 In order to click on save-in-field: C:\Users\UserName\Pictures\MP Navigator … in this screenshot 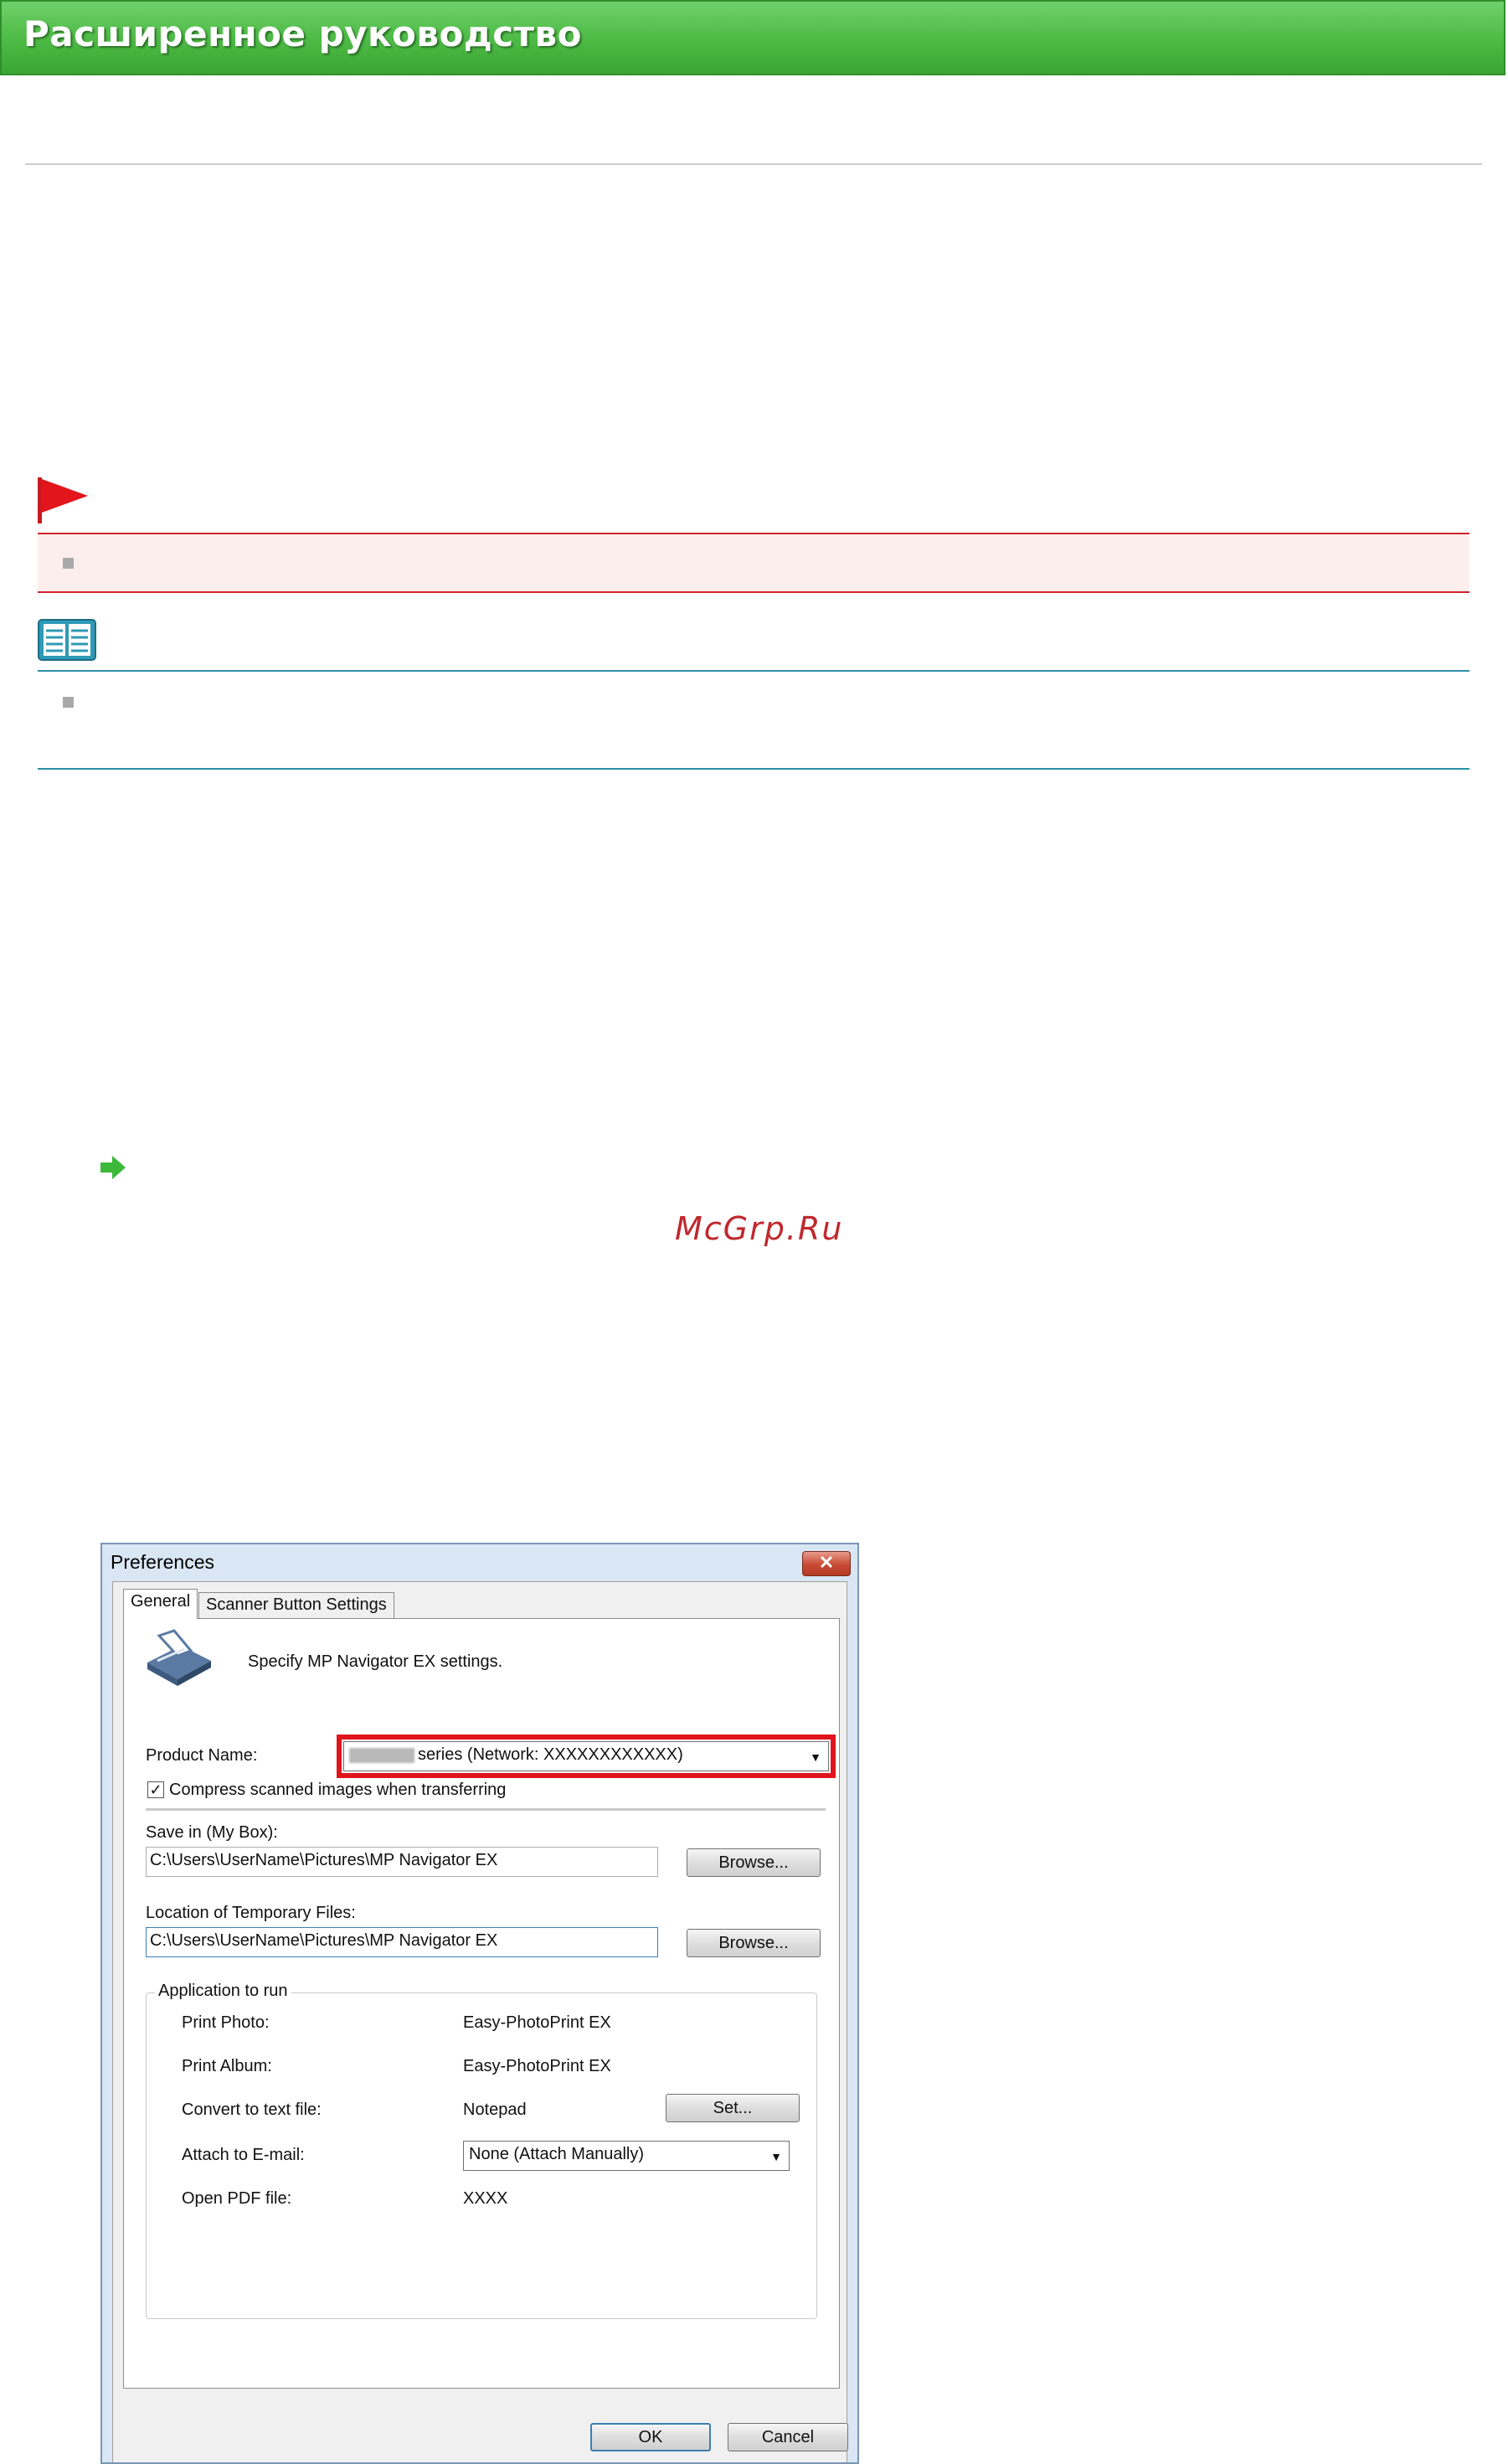, I will do `click(402, 1862)`.